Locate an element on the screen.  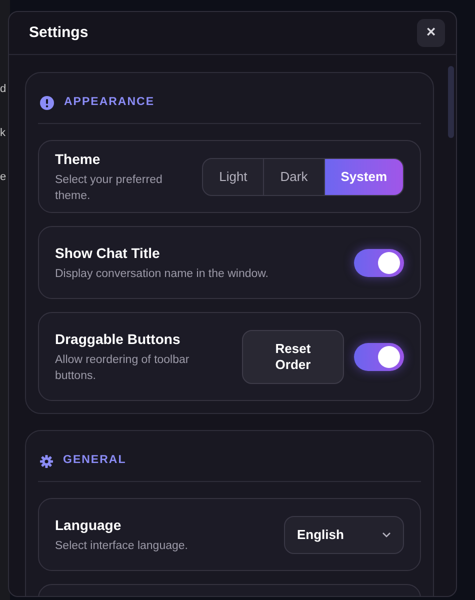
background-text: d is located at coordinates (4, 89).